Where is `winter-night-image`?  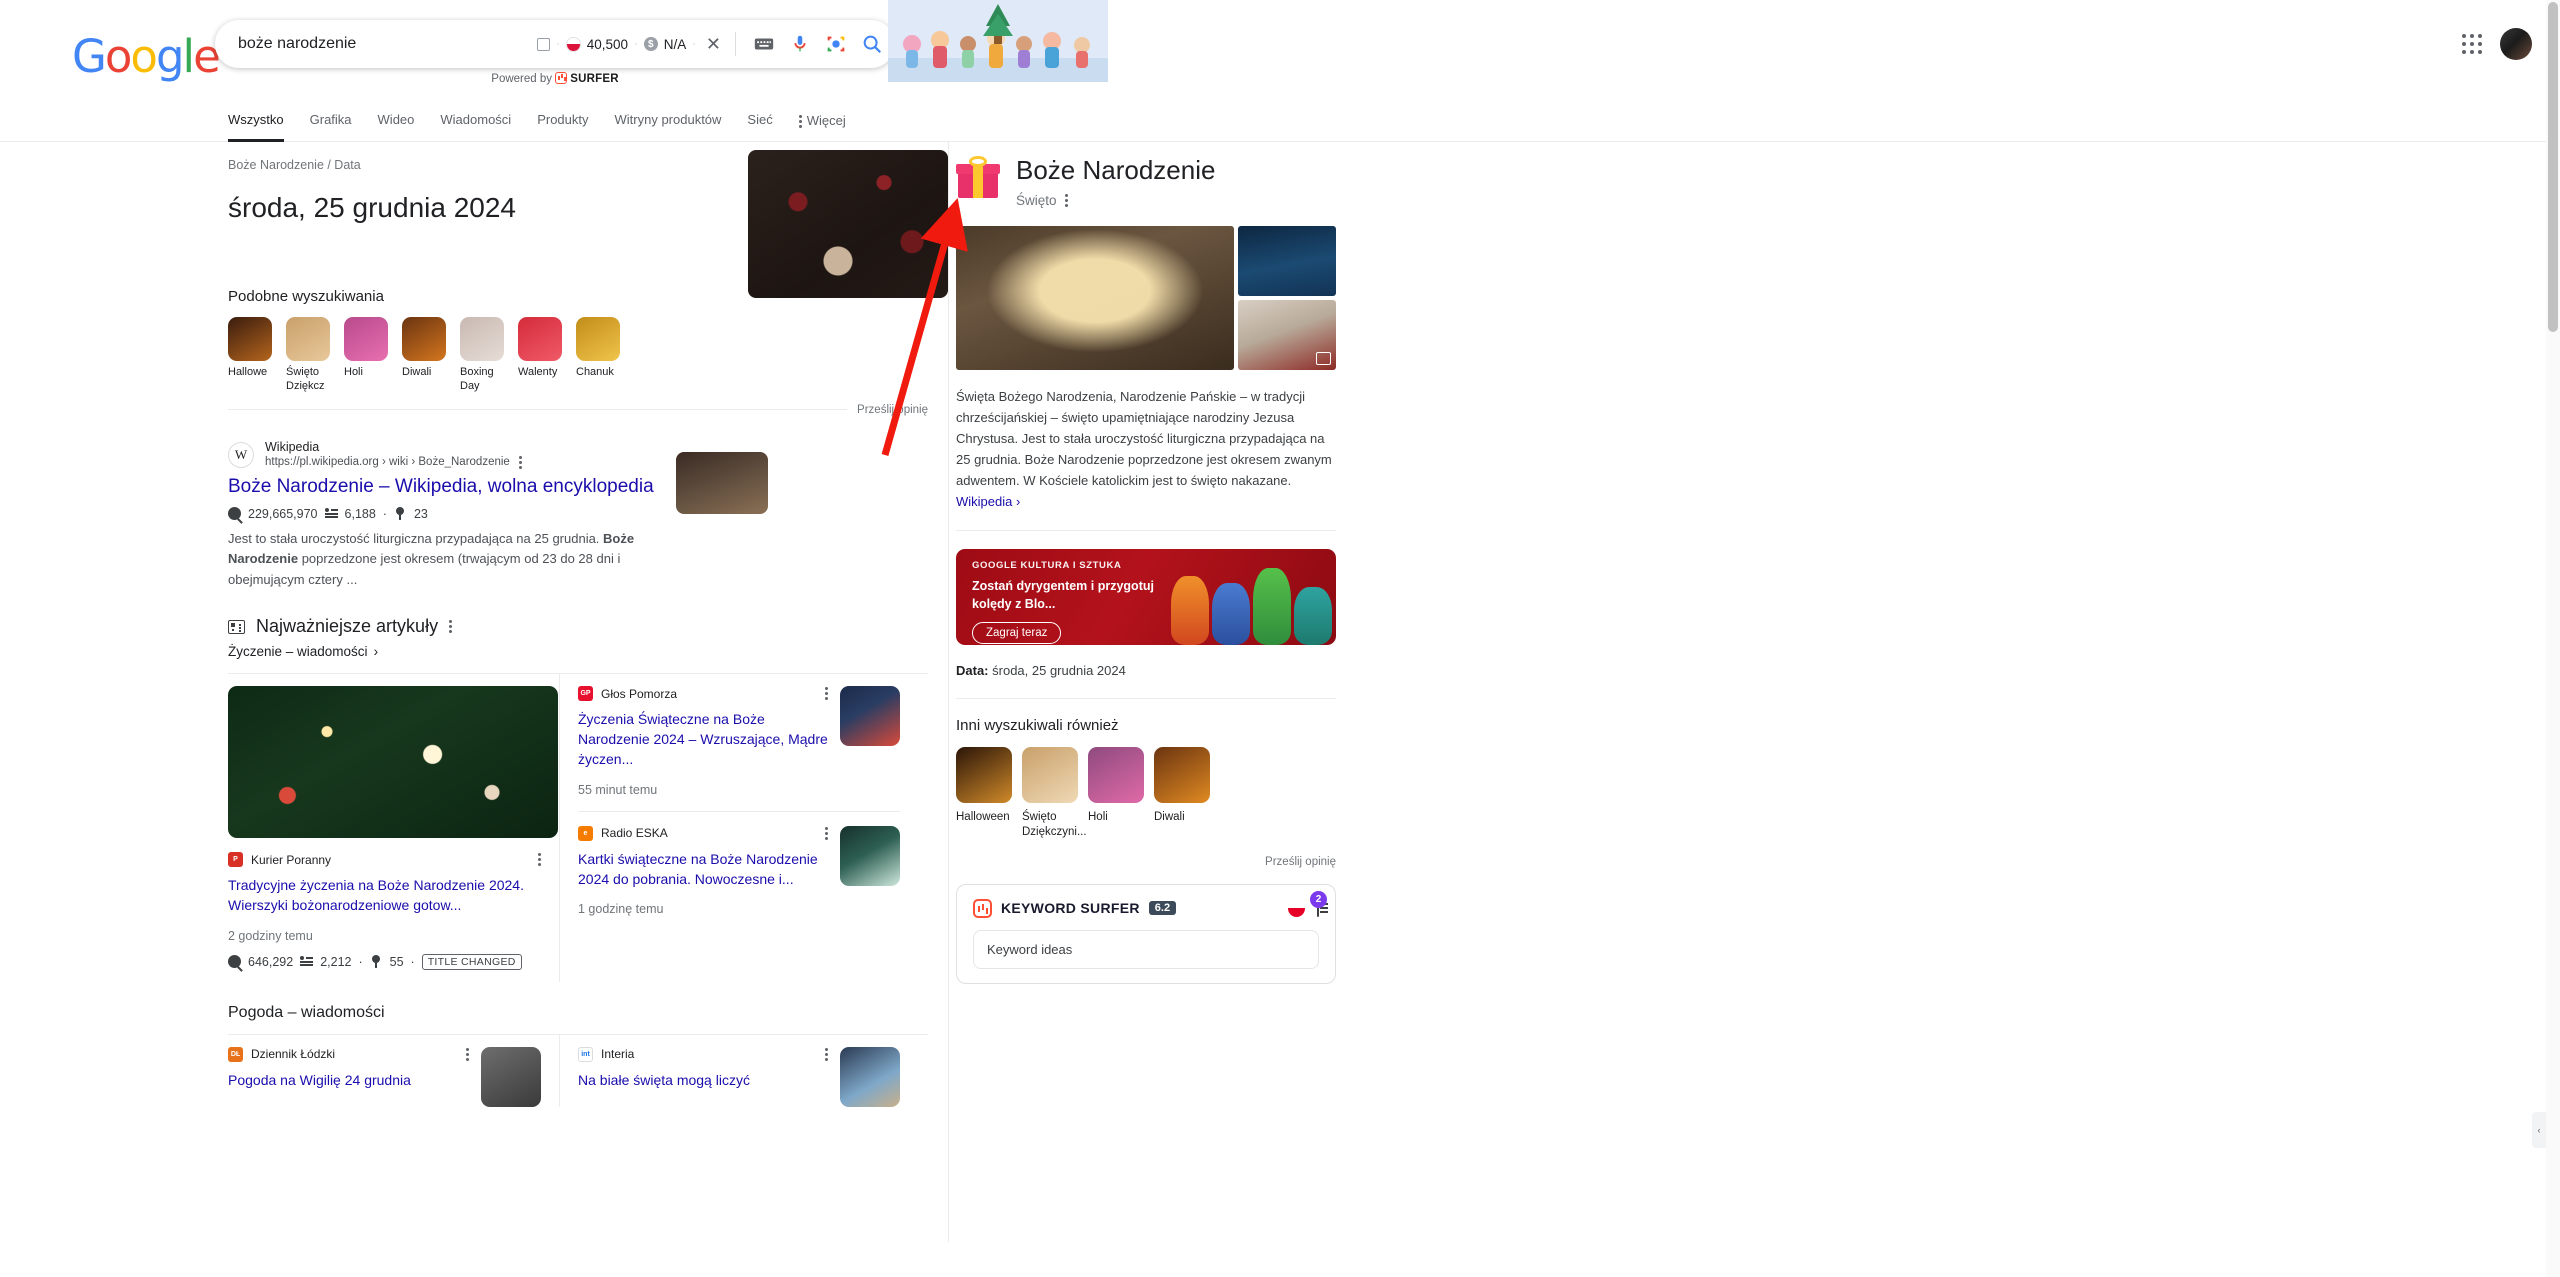
winter-night-image is located at coordinates (1287, 260).